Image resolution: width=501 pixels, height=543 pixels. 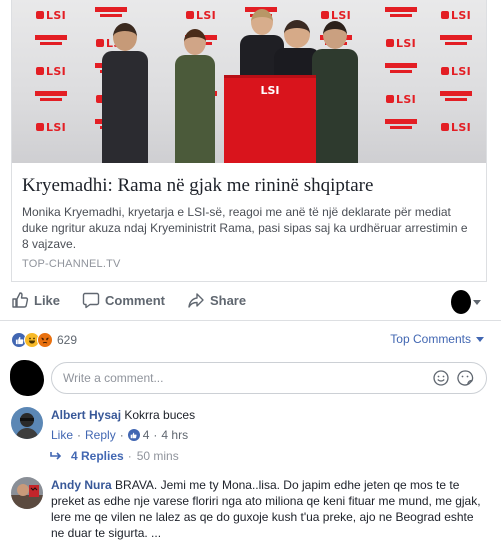 I want to click on post-as-selector, so click(x=466, y=302).